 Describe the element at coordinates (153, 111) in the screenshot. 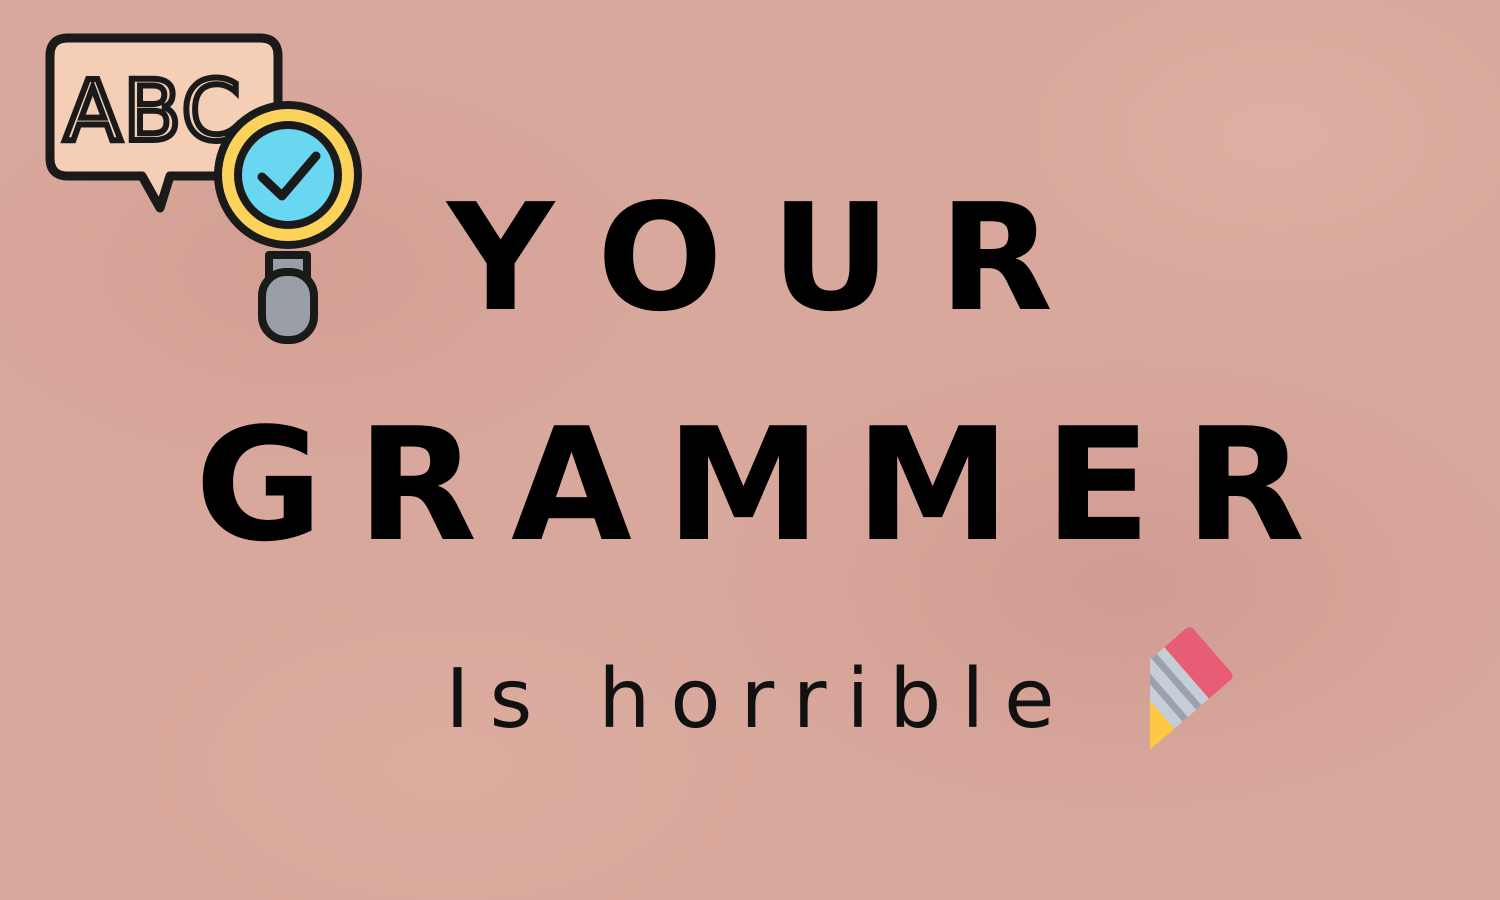

I see `abc-label: ABC` at that location.